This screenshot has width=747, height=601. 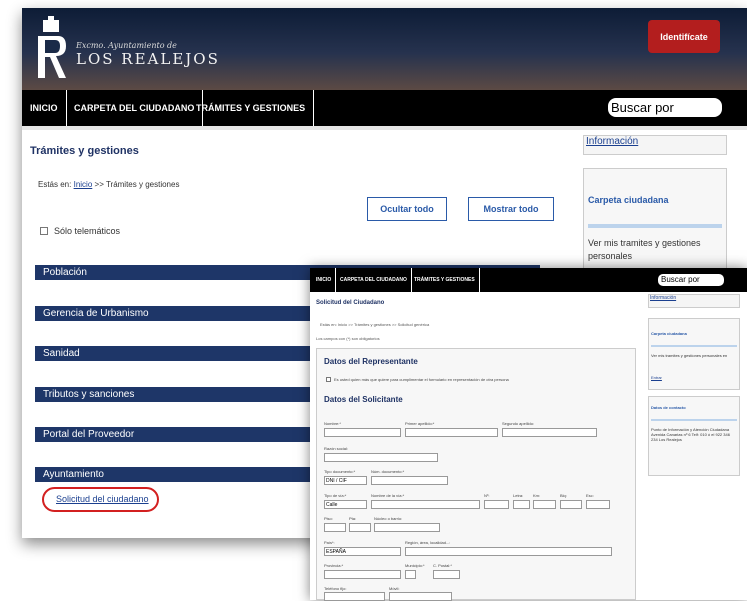 What do you see at coordinates (328, 518) in the screenshot?
I see `label-piso: Piso:` at bounding box center [328, 518].